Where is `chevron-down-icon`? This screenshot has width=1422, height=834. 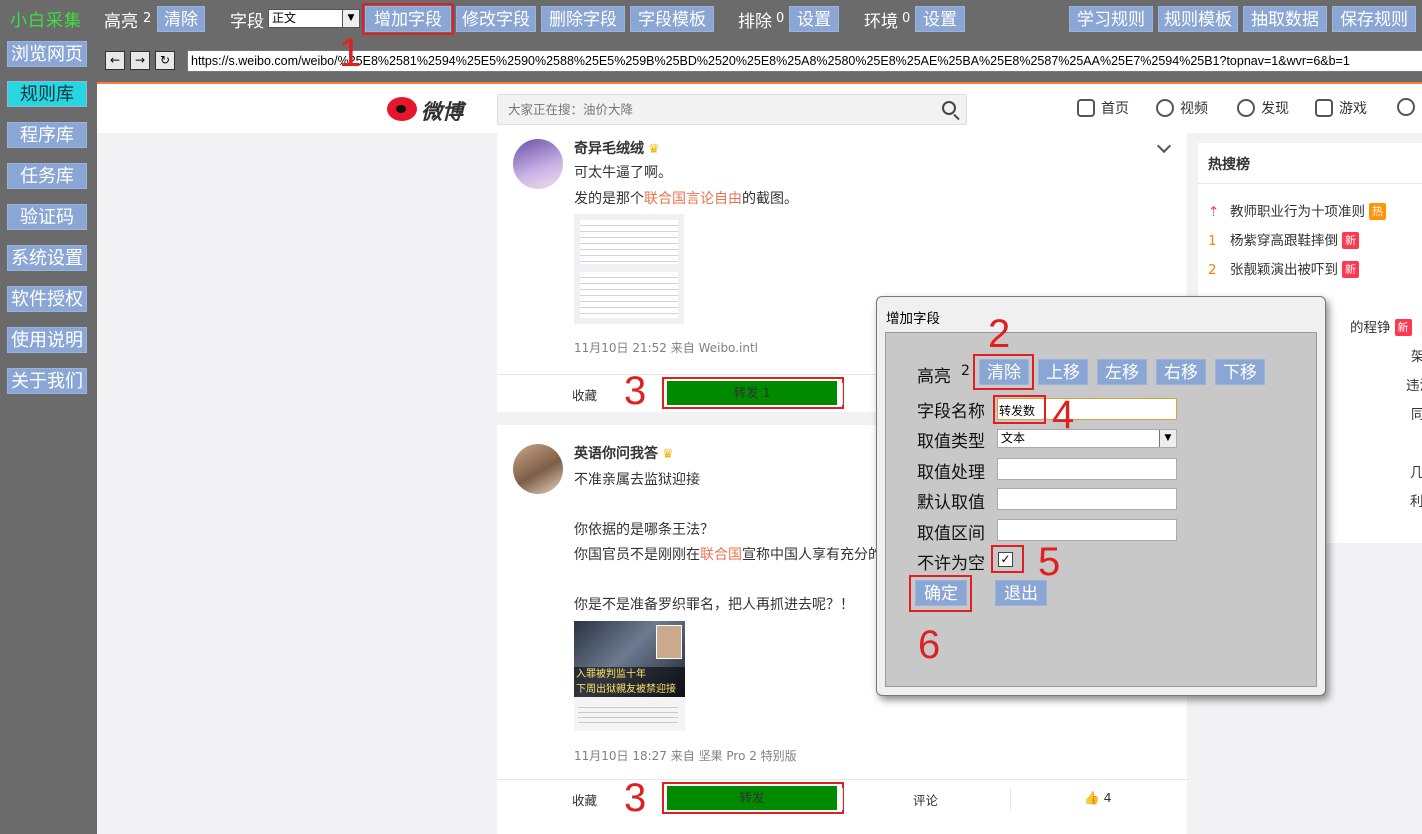
chevron-down-icon is located at coordinates (1164, 146).